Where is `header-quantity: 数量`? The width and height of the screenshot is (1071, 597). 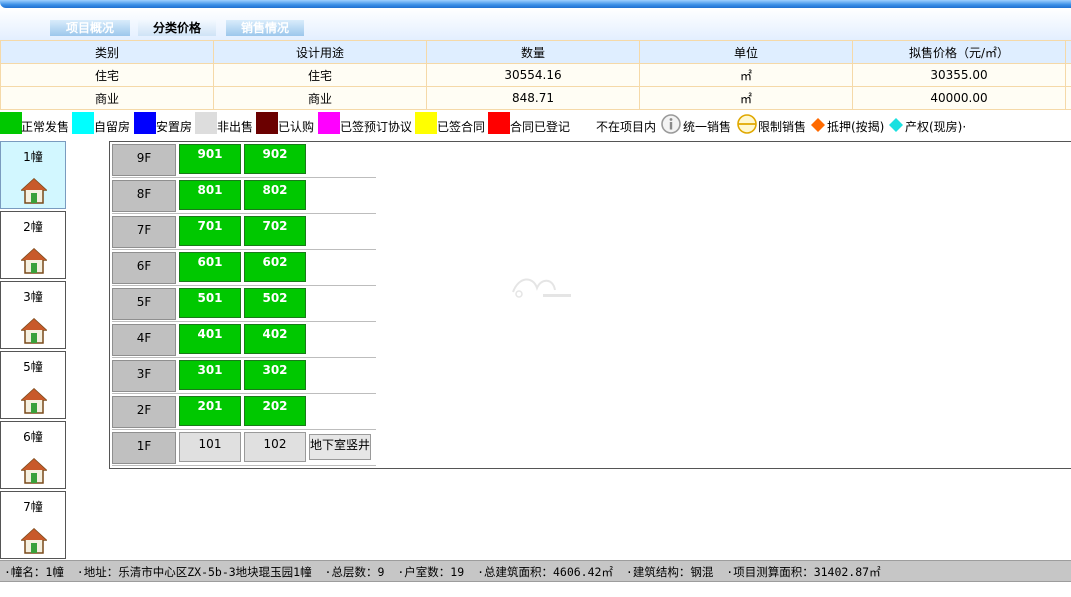
header-quantity: 数量 is located at coordinates (533, 52).